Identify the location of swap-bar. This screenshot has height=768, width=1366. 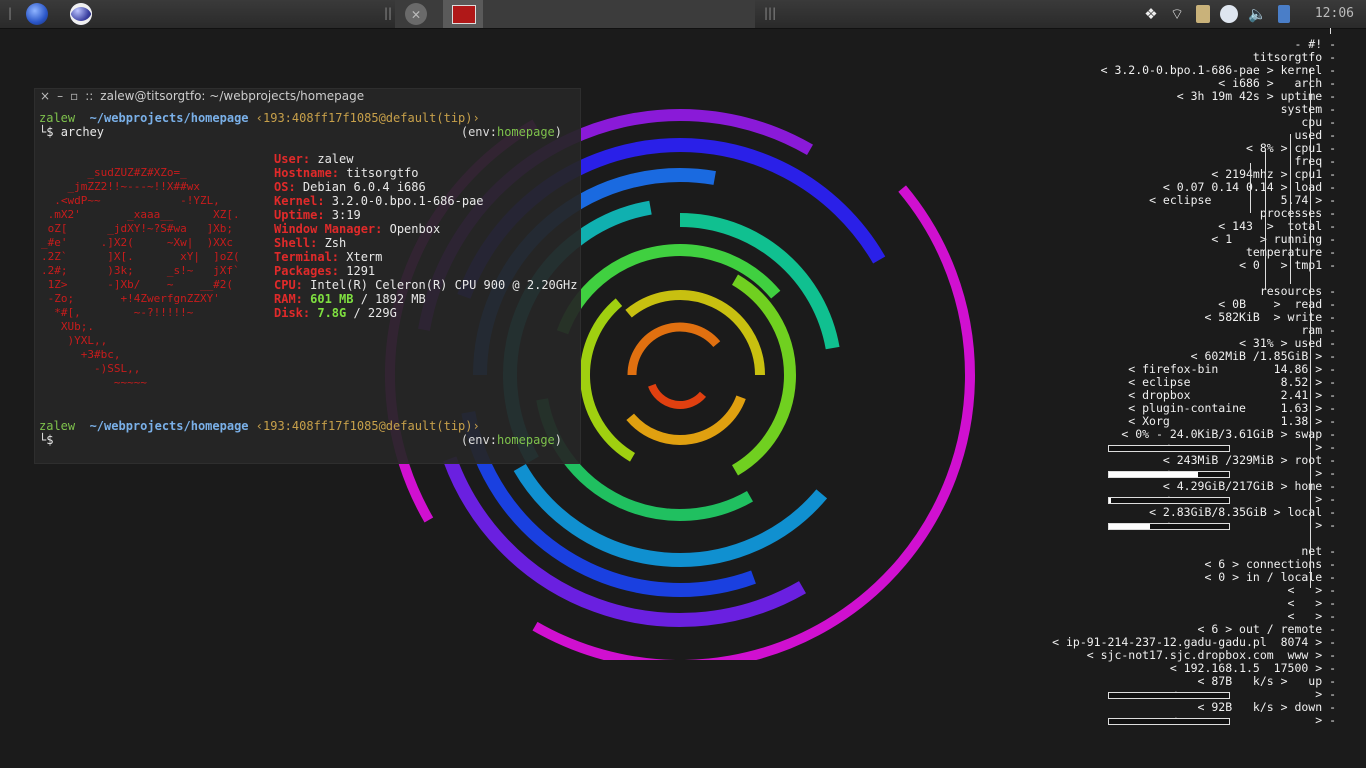
(1169, 448).